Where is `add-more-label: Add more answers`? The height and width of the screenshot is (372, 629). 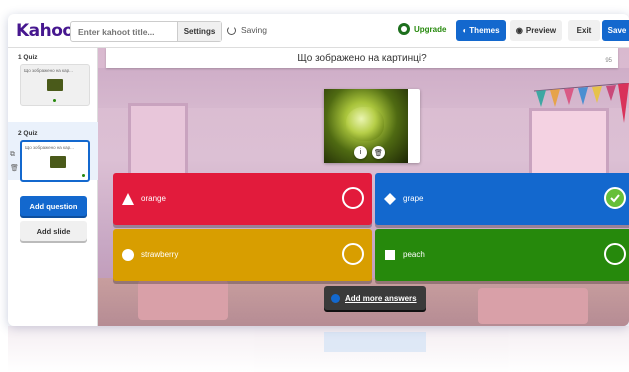 add-more-label: Add more answers is located at coordinates (381, 298).